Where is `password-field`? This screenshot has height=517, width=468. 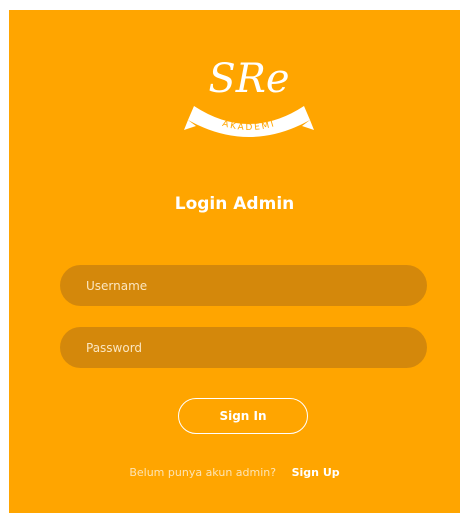 password-field is located at coordinates (243, 347).